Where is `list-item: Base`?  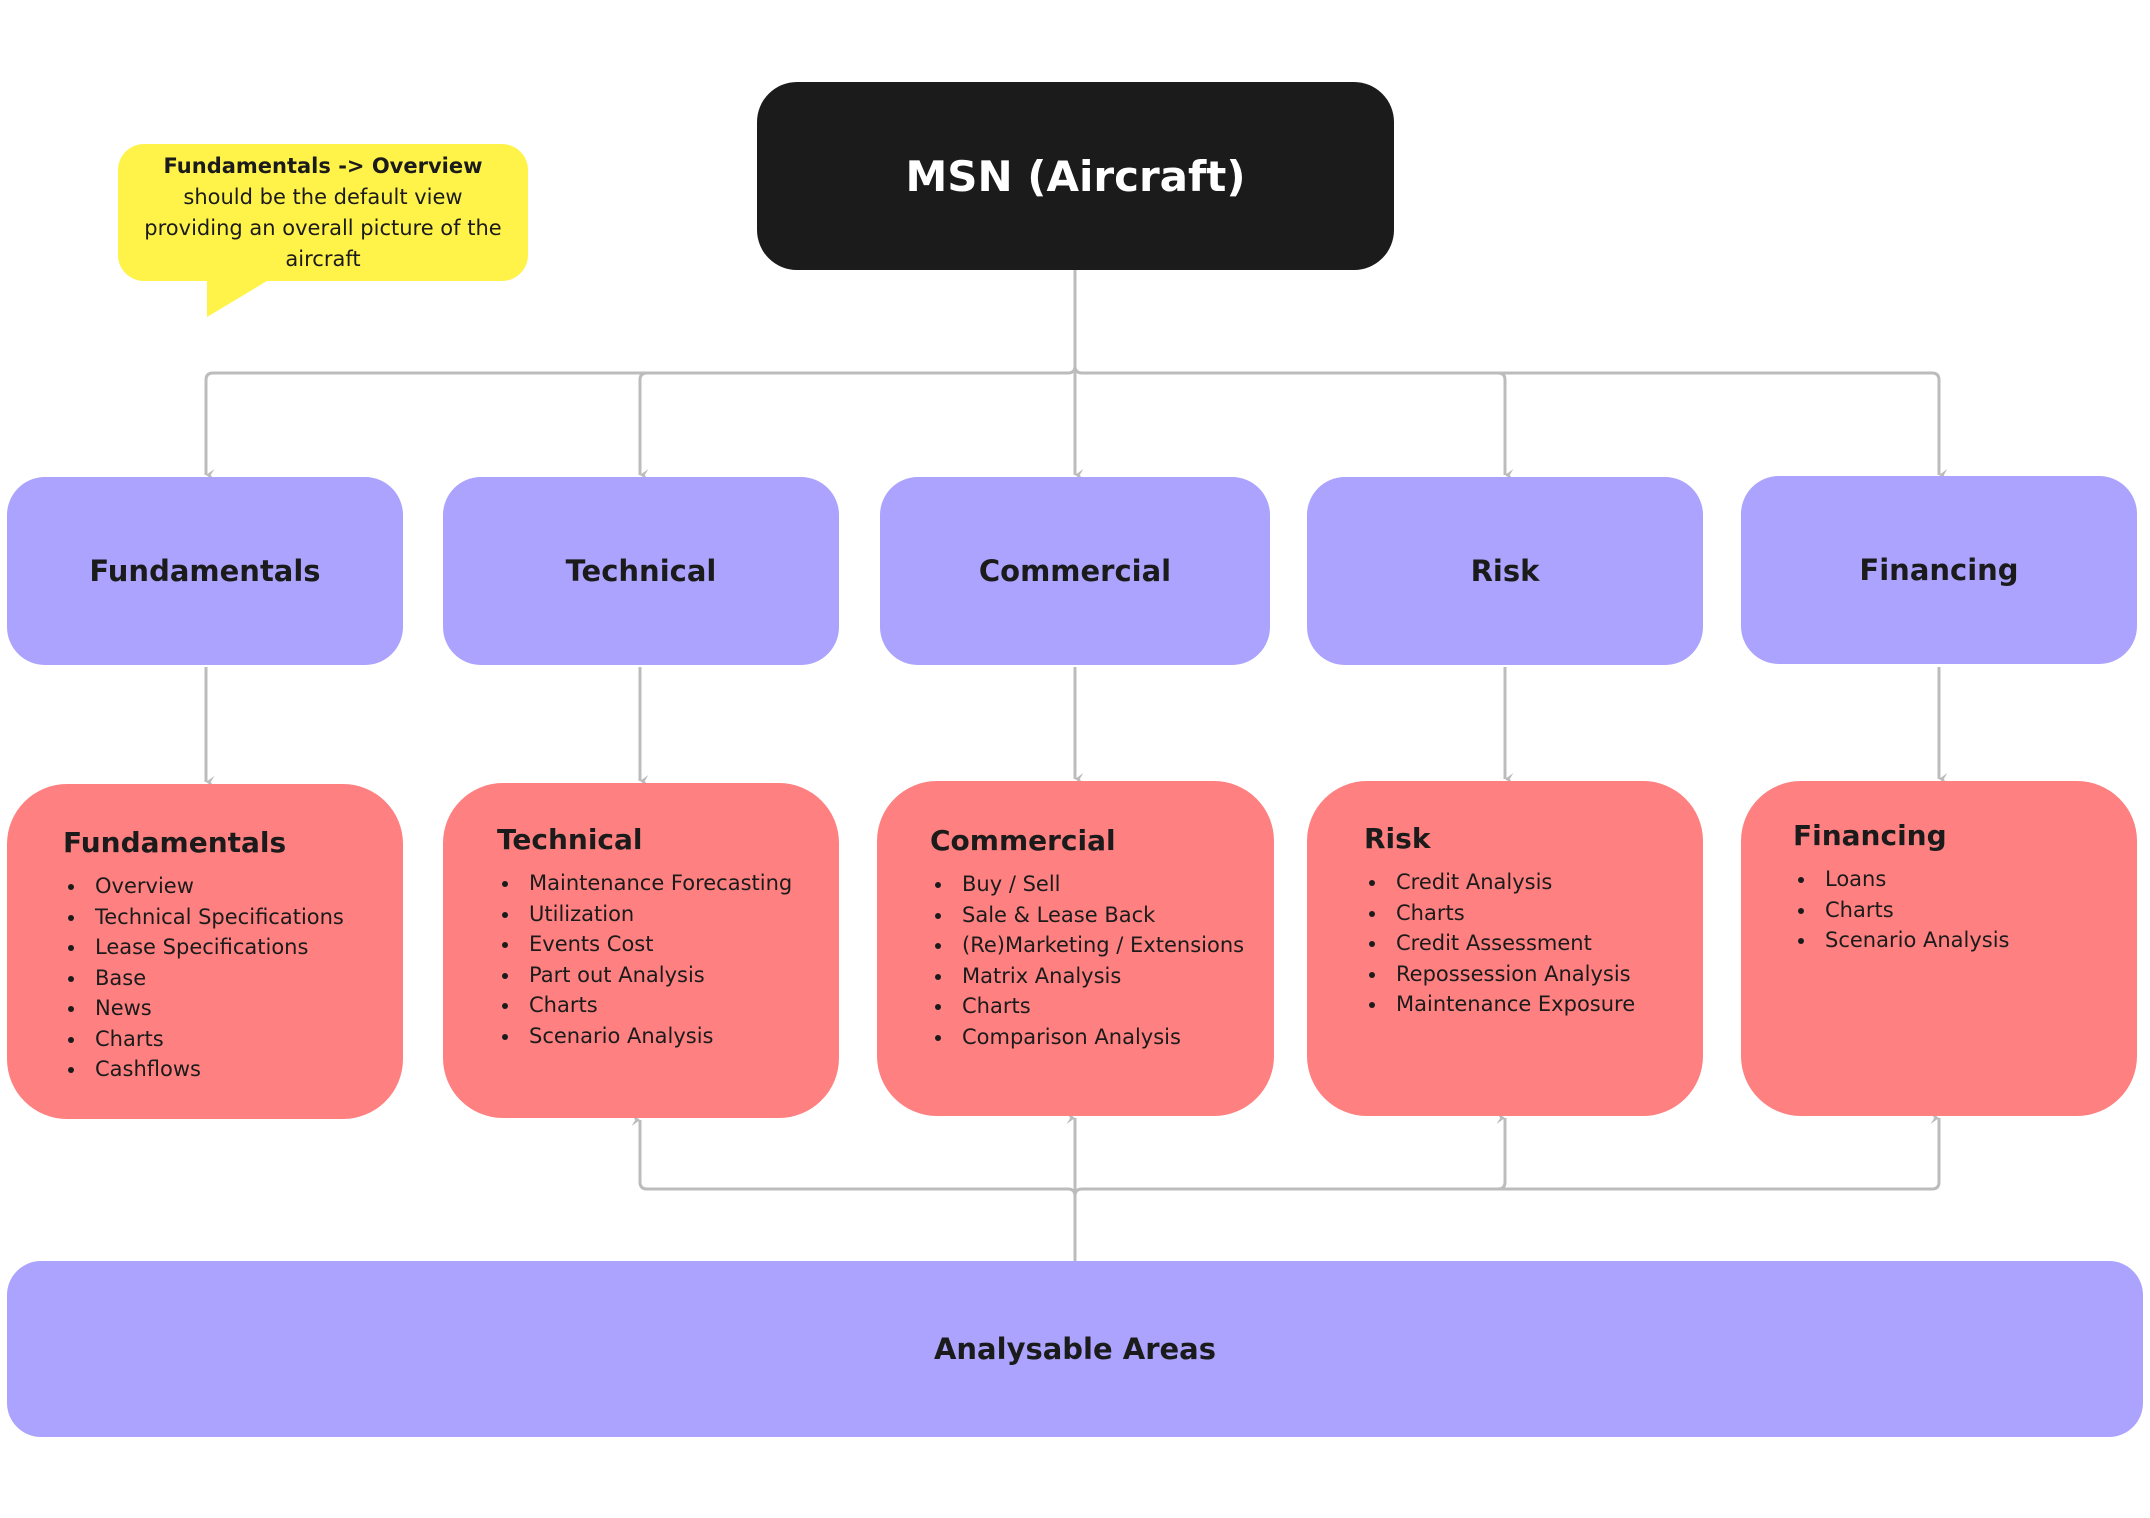 list-item: Base is located at coordinates (245, 978).